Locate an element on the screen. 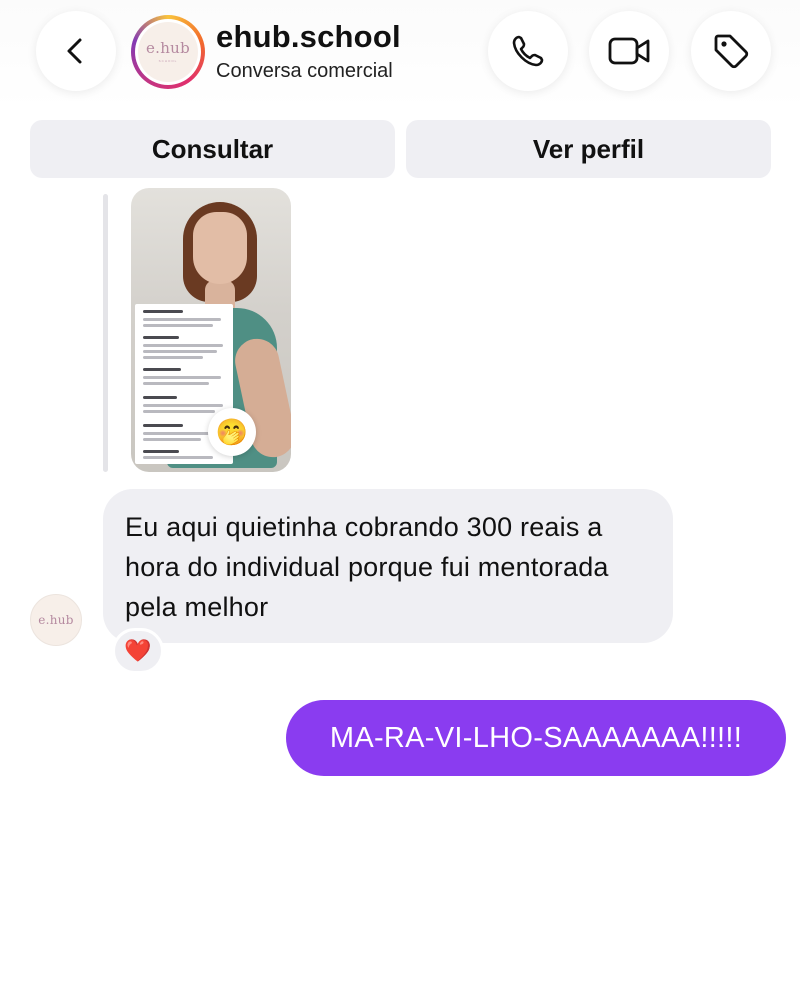 The image size is (800, 1000). avatar-logo-sub: SCHOOL is located at coordinates (168, 61).